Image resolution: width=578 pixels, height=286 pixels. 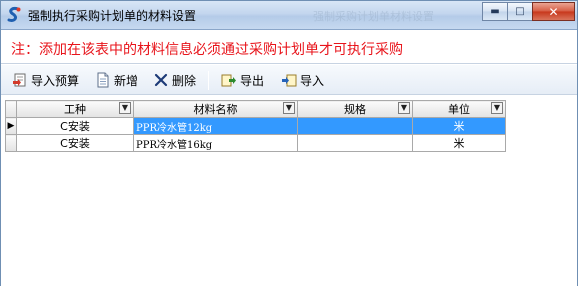 I want to click on close-icon: ✕, so click(x=553, y=11).